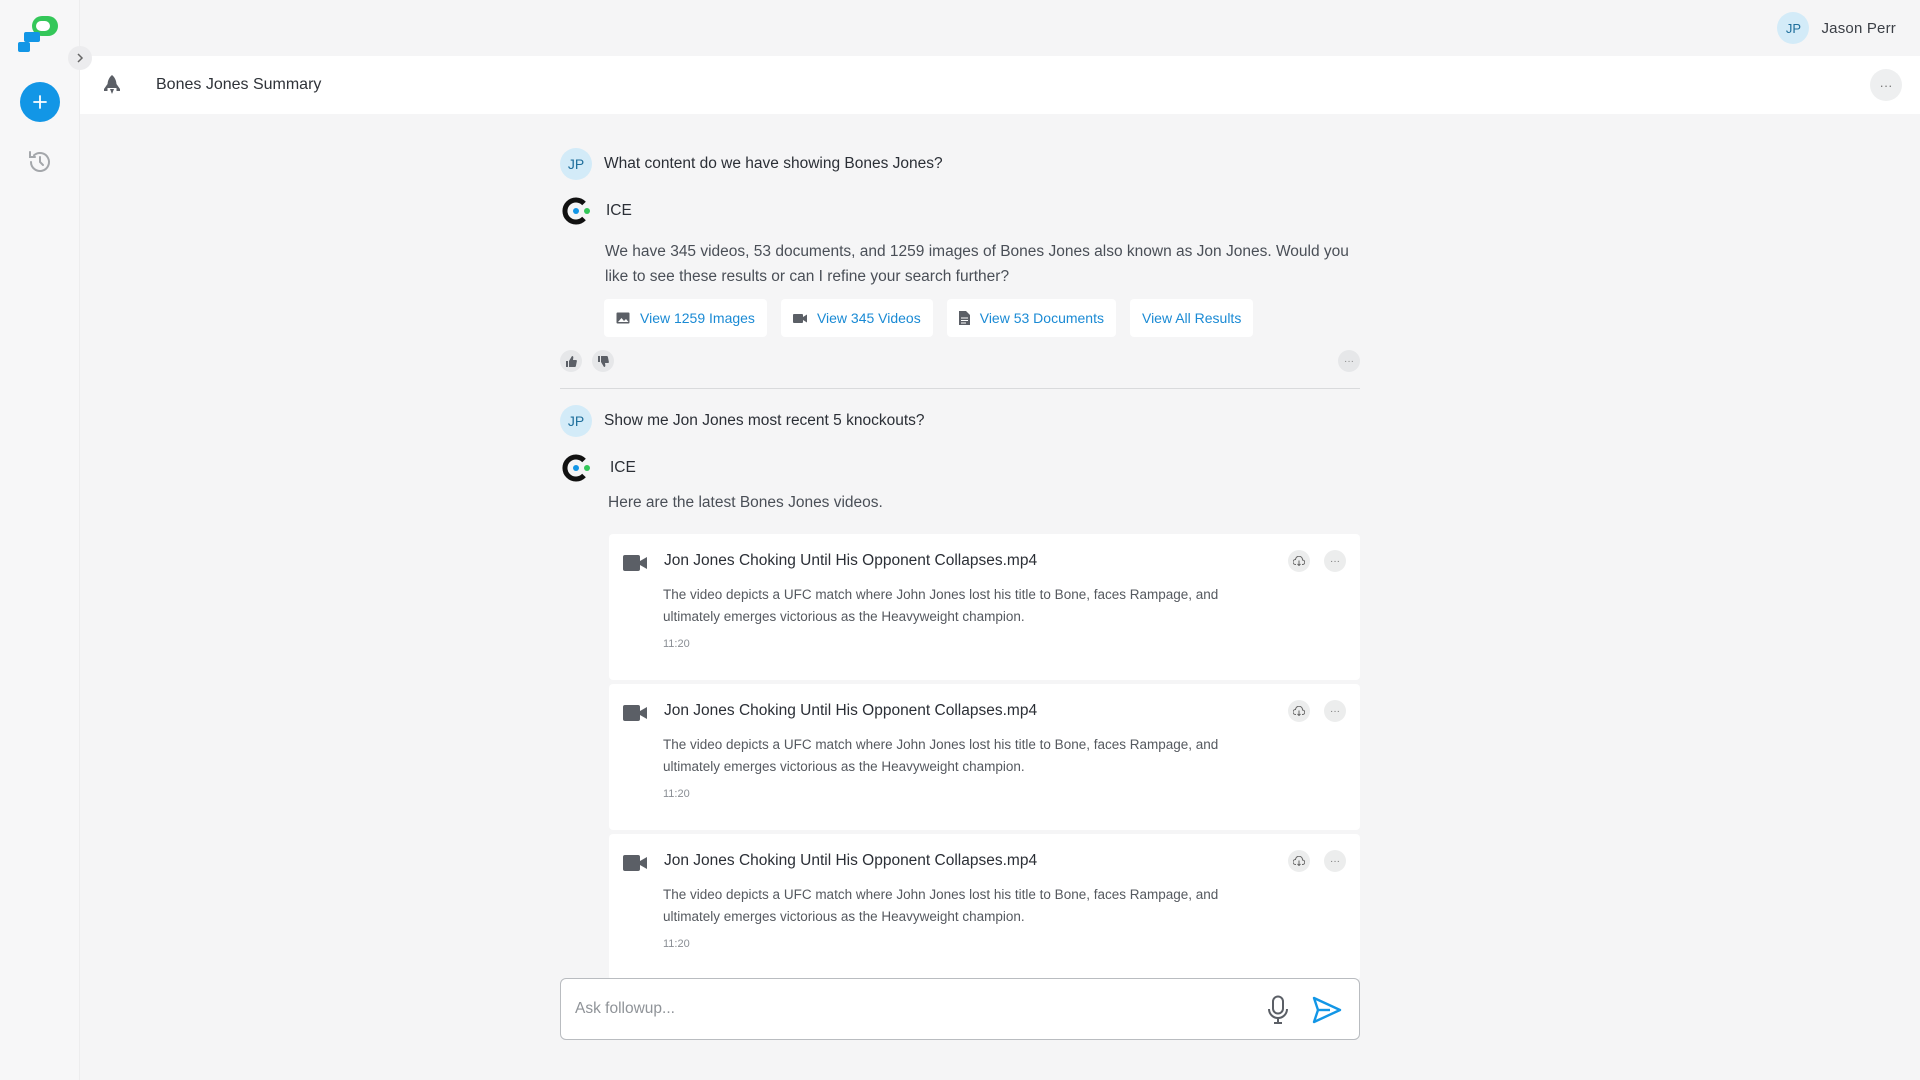 Image resolution: width=1920 pixels, height=1080 pixels. What do you see at coordinates (1349, 361) in the screenshot?
I see `answer-more-button: ···` at bounding box center [1349, 361].